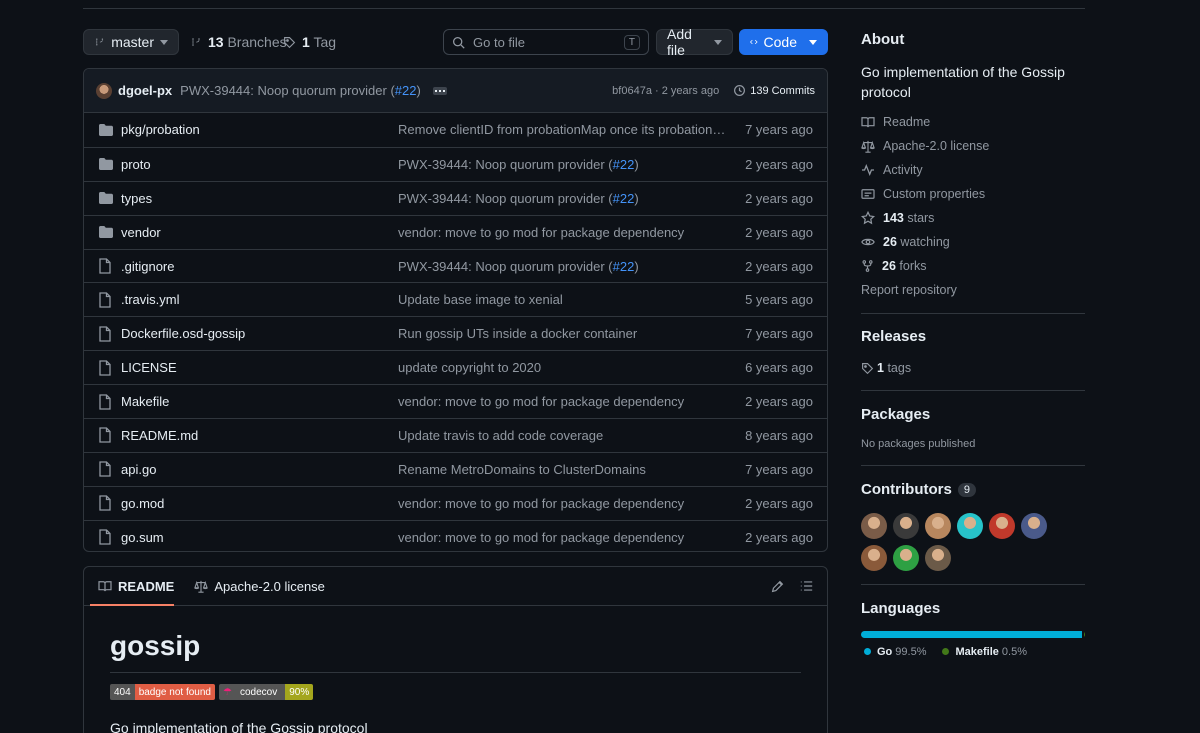  I want to click on file-name-link: api.go, so click(259, 469).